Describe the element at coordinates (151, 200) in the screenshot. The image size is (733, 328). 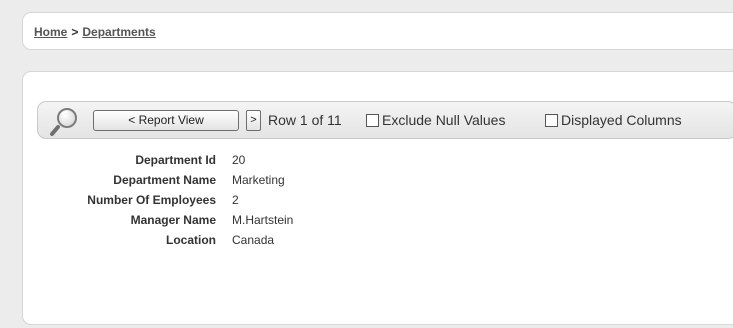
I see `detail-label: Number Of Employees` at that location.